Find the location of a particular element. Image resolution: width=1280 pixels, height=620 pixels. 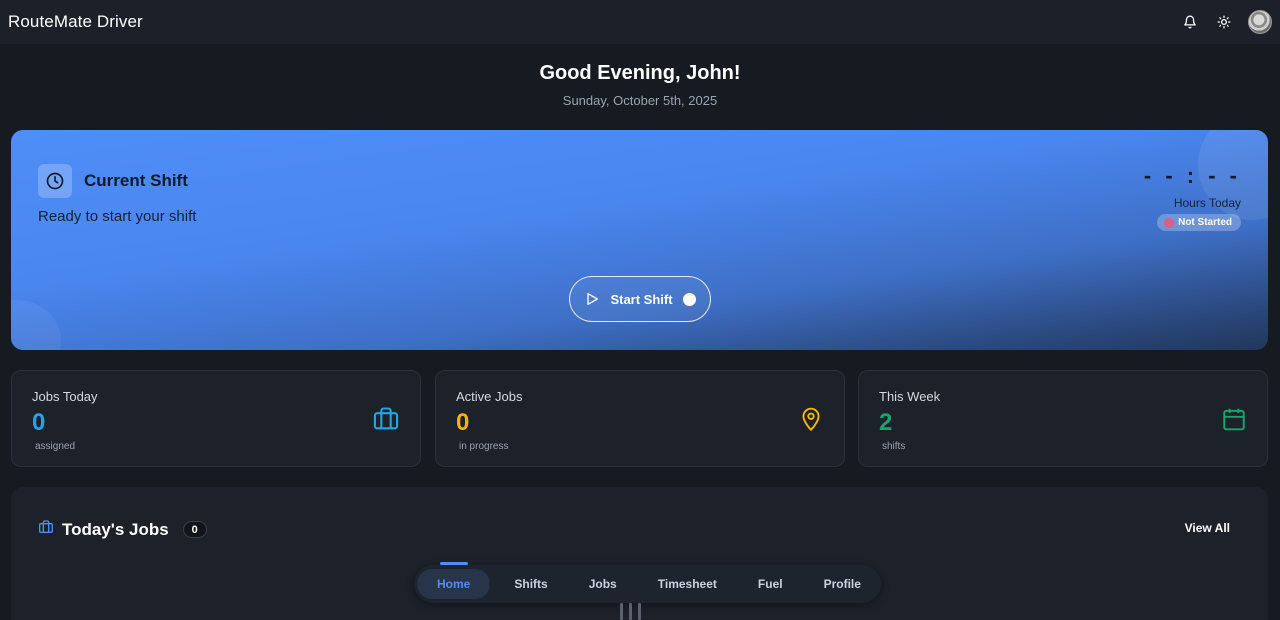

nav-label: Shifts is located at coordinates (531, 584).